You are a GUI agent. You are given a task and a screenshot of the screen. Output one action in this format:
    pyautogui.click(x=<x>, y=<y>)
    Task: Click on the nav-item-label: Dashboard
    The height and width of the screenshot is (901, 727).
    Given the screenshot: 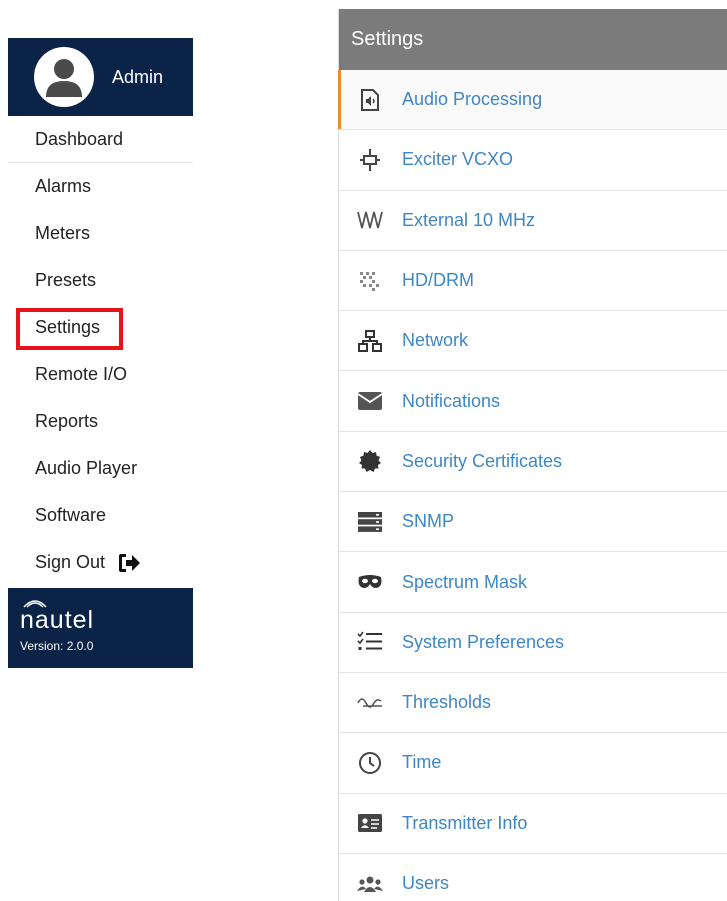 What is the action you would take?
    pyautogui.click(x=79, y=138)
    